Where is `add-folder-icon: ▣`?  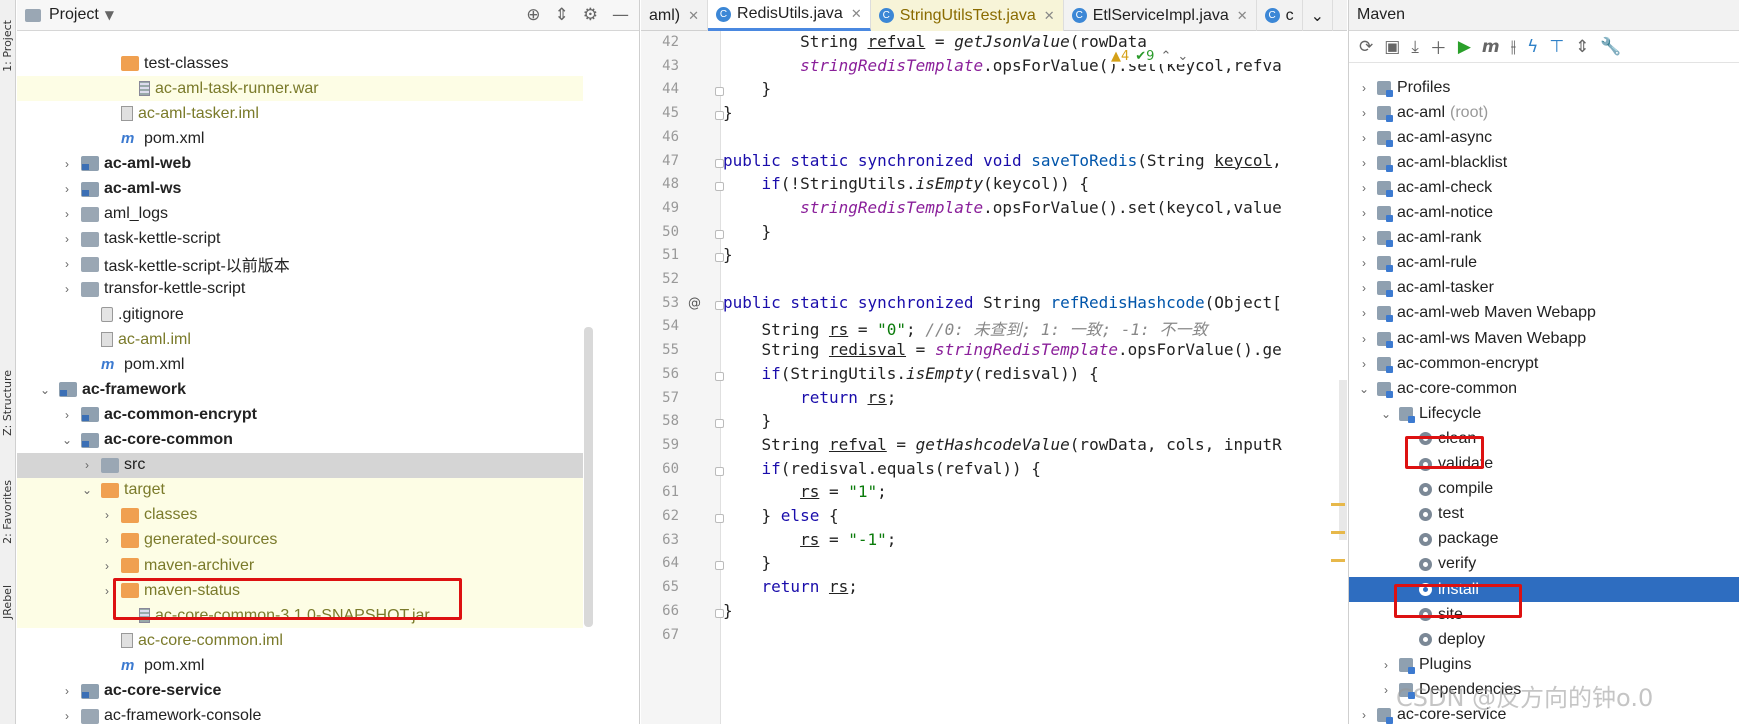 add-folder-icon: ▣ is located at coordinates (1392, 47).